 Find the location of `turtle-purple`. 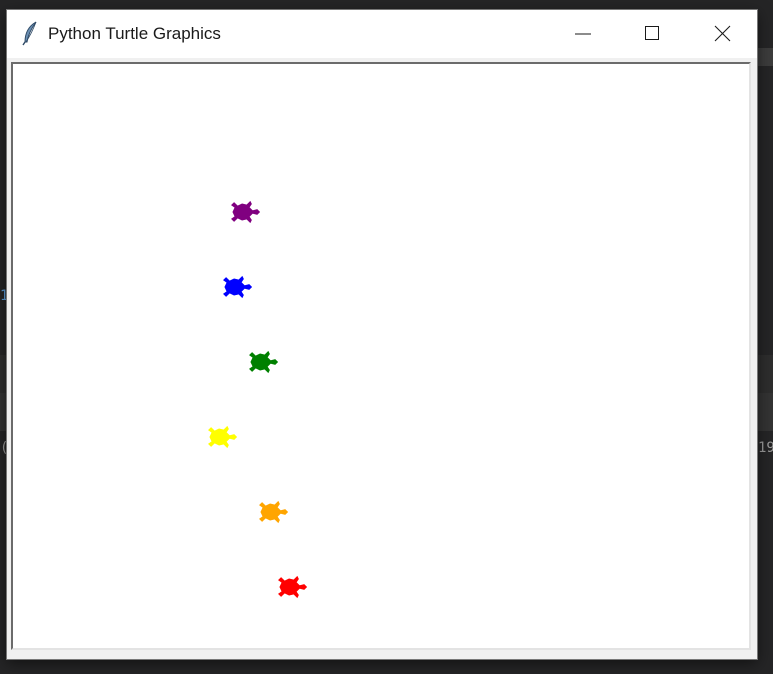

turtle-purple is located at coordinates (246, 212).